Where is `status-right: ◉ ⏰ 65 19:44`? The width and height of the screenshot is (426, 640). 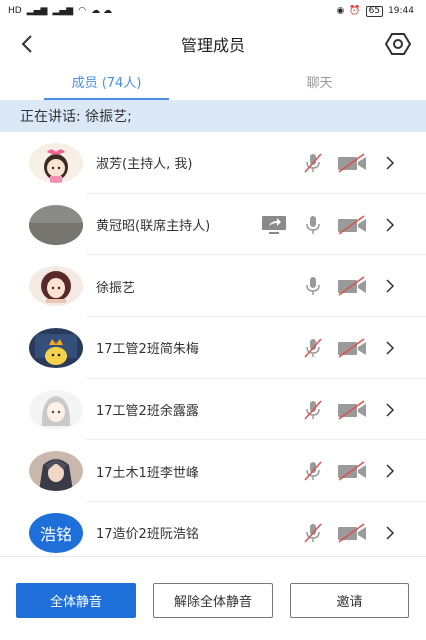
status-right: ◉ ⏰ 65 19:44 is located at coordinates (375, 11).